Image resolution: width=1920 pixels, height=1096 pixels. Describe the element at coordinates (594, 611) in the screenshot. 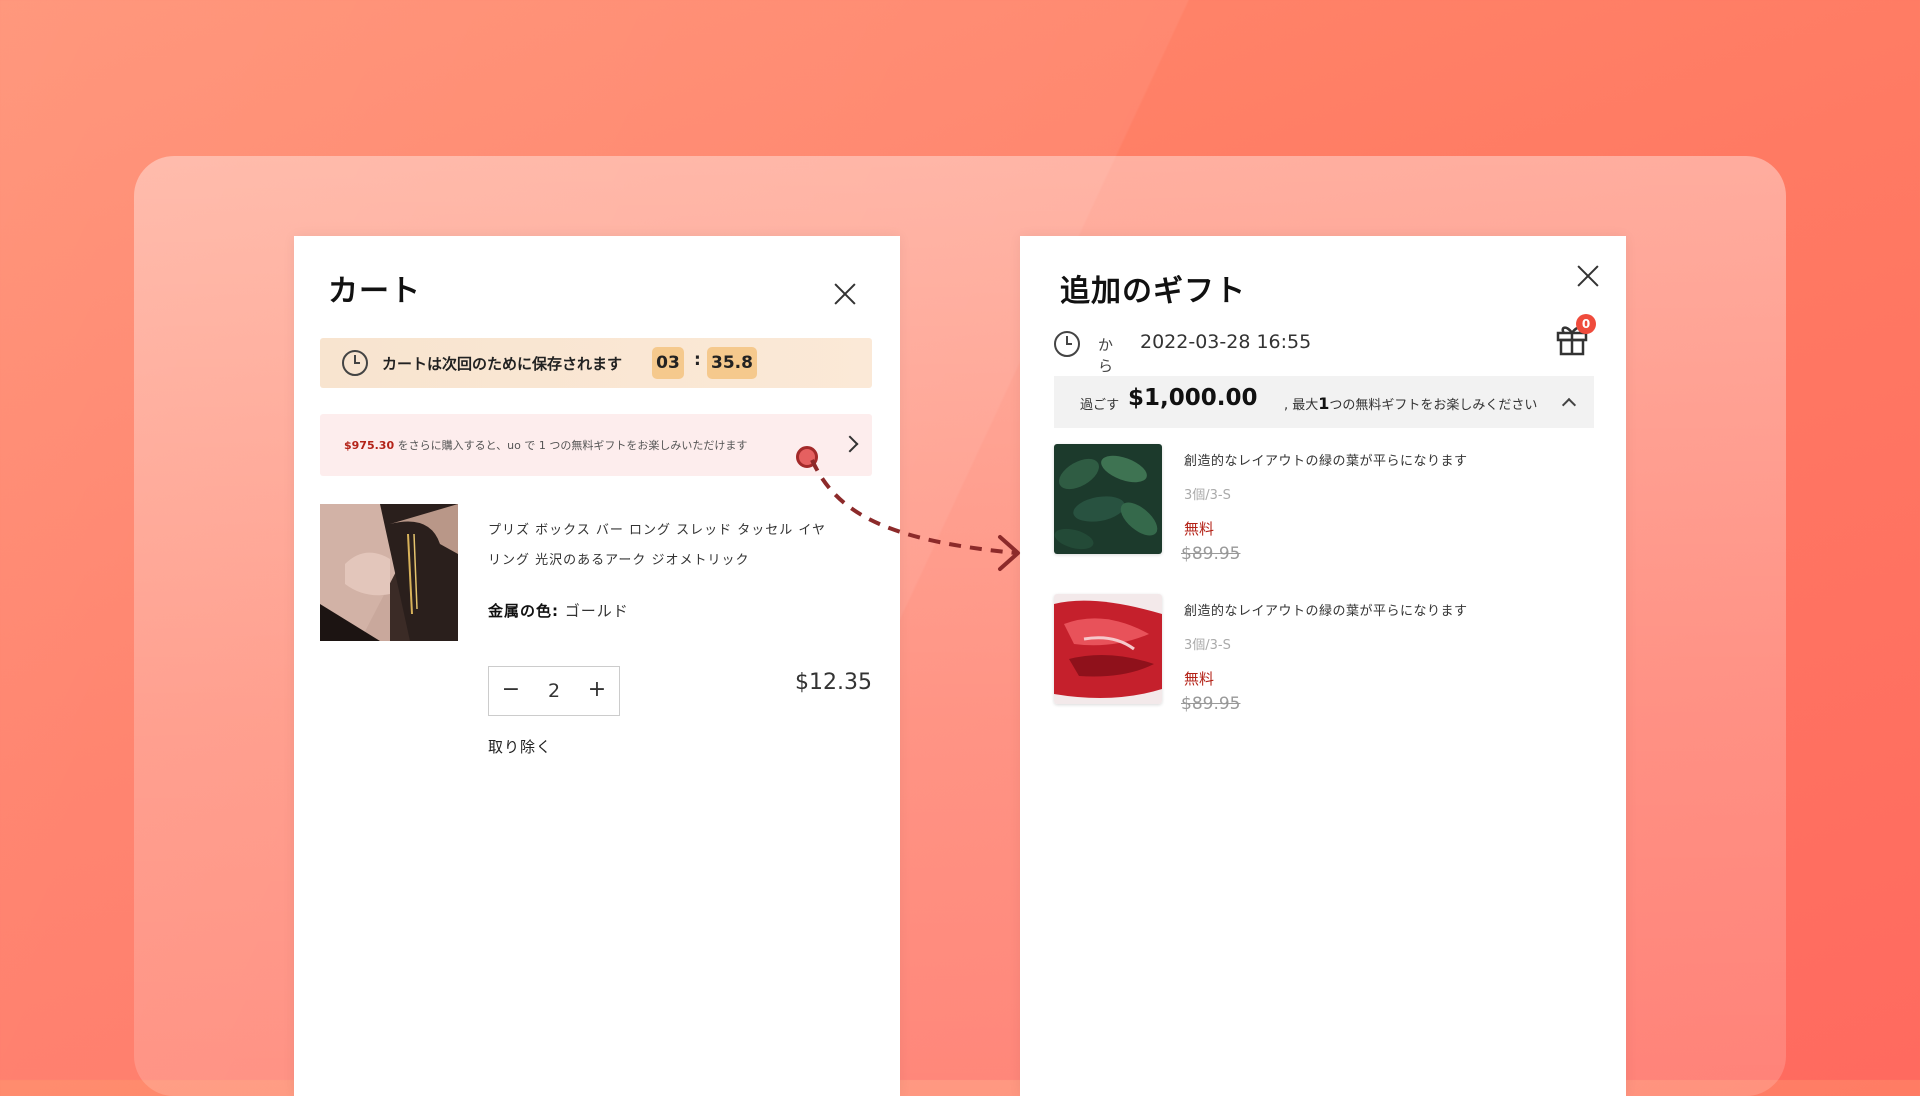

I see `attr-value: ゴールド` at that location.